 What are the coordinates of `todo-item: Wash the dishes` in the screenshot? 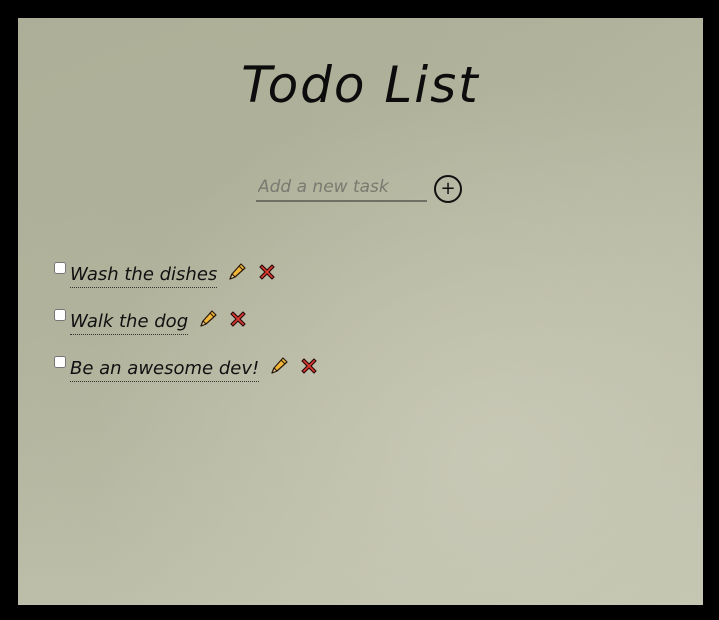 It's located at (186, 275).